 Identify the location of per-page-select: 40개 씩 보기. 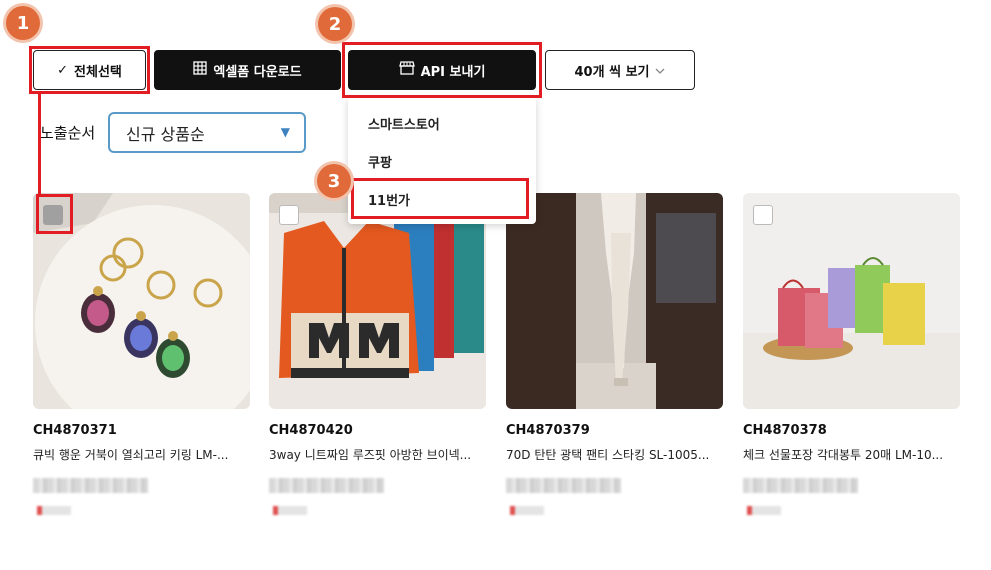
(620, 70).